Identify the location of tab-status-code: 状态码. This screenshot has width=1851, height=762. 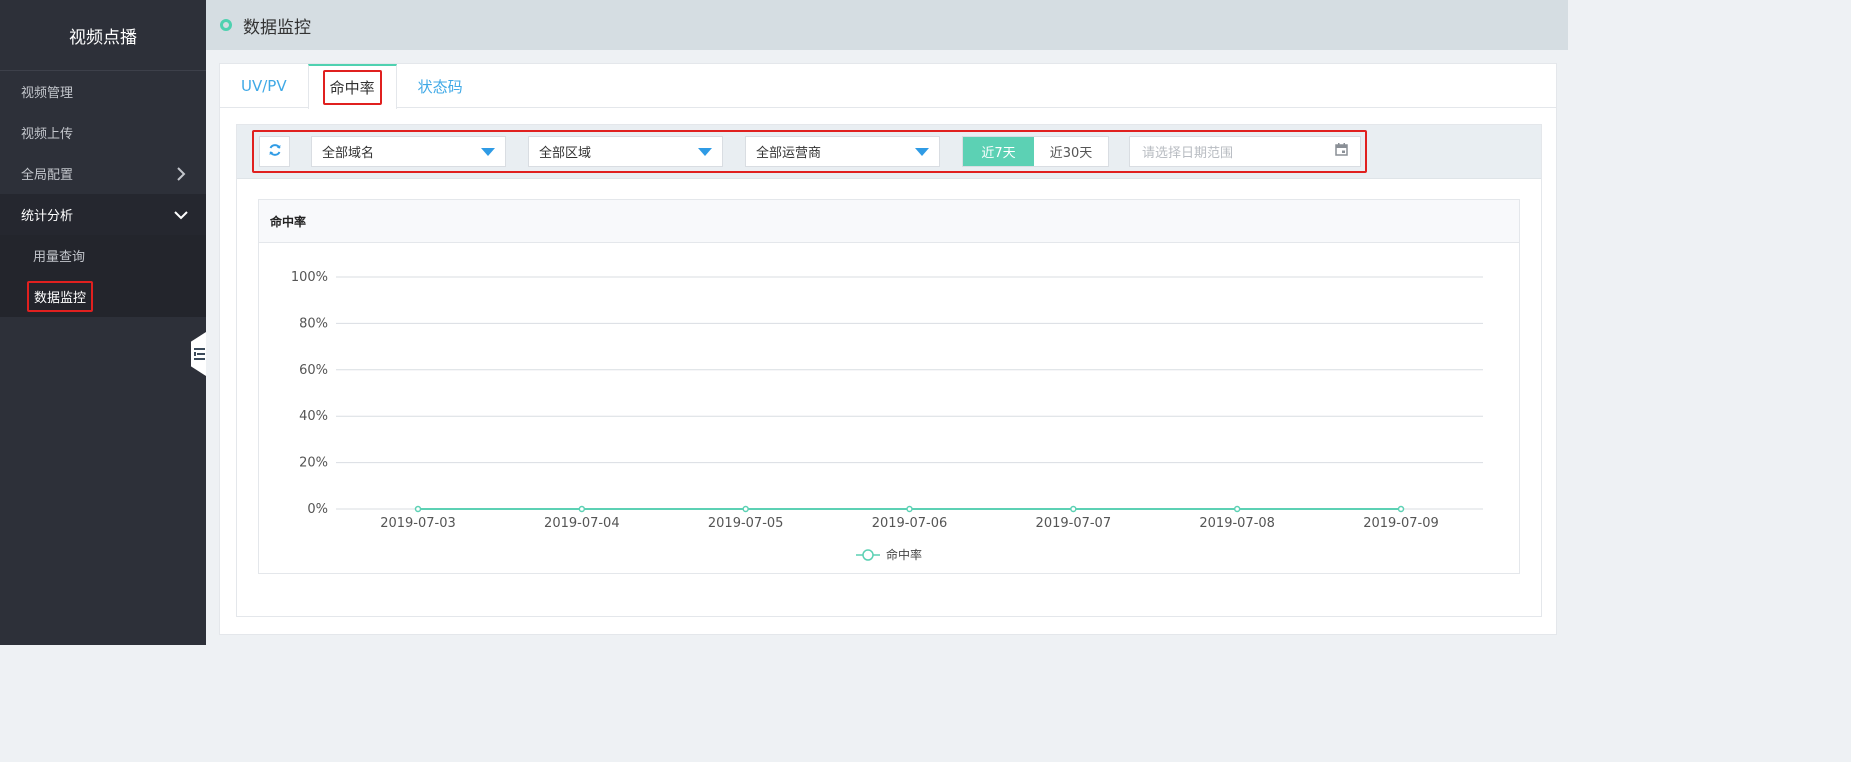
(440, 86).